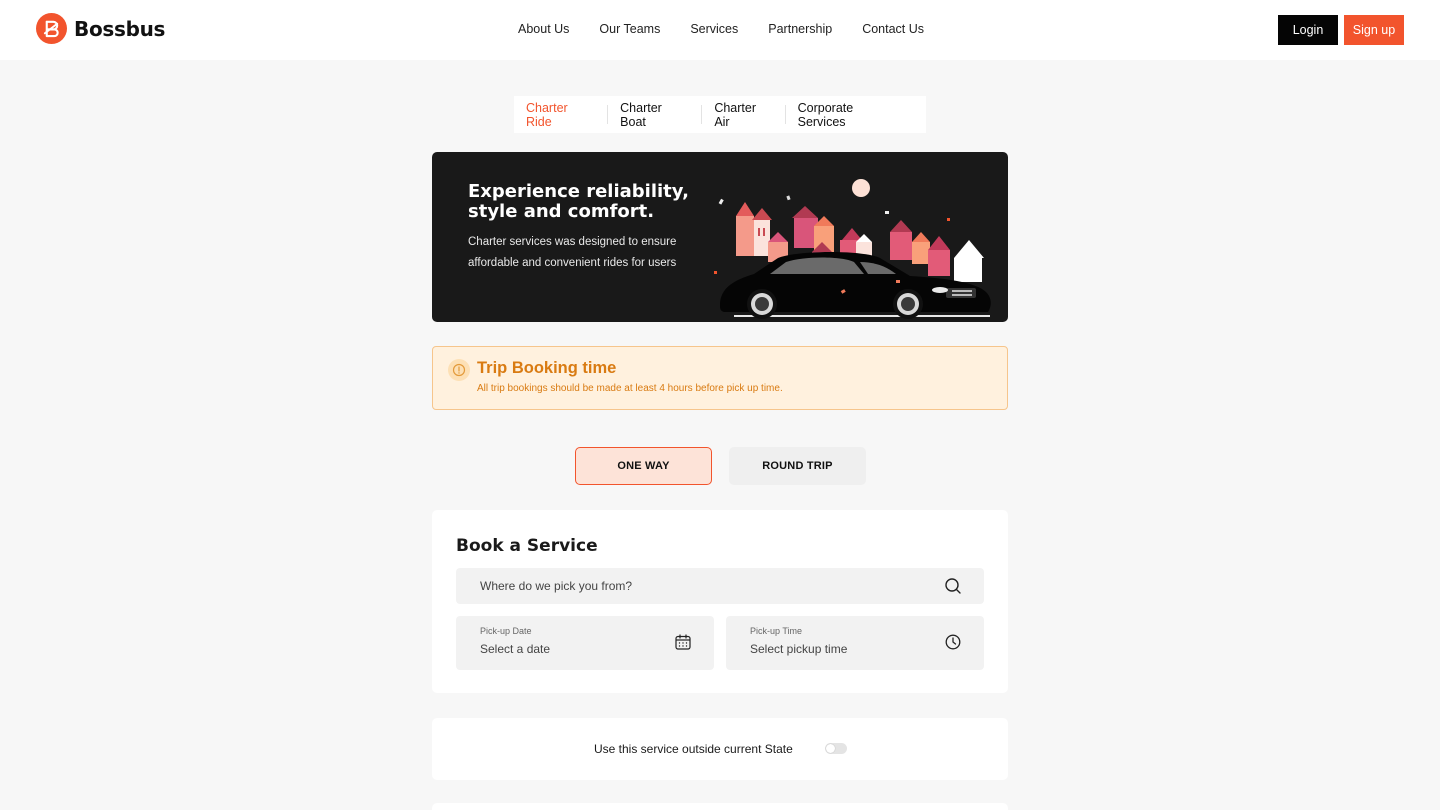 The width and height of the screenshot is (1440, 810). I want to click on outside-state-card: Use this service outside current State, so click(720, 749).